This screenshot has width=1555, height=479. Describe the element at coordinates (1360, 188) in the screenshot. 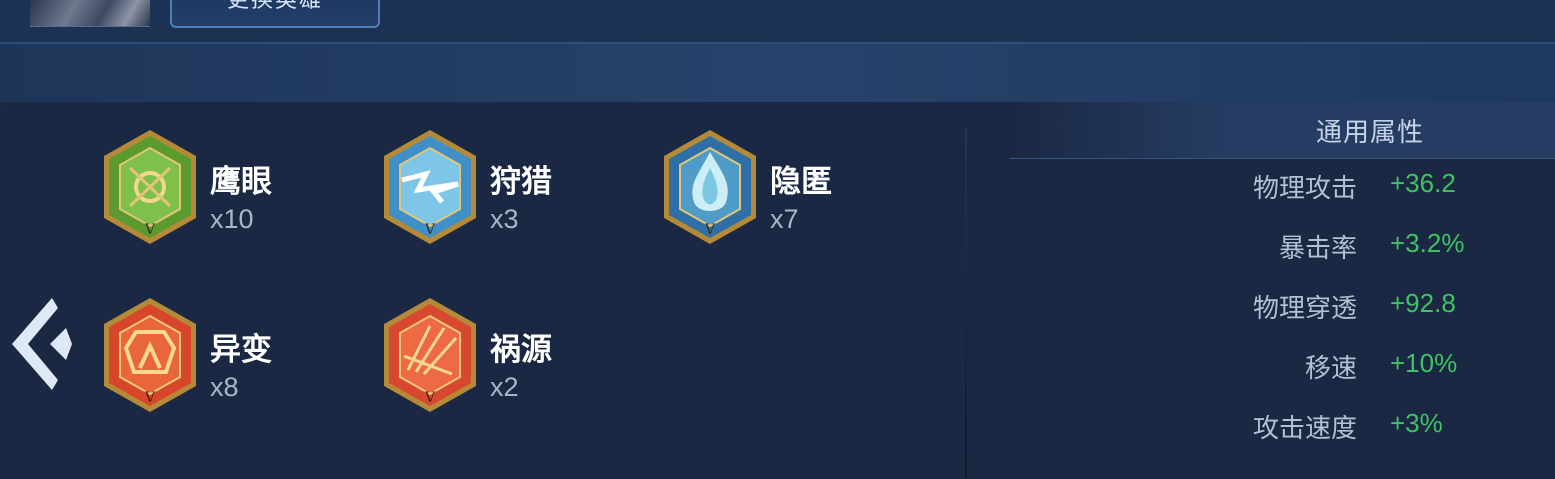

I see `stat-row: 物理攻击 +36.2` at that location.